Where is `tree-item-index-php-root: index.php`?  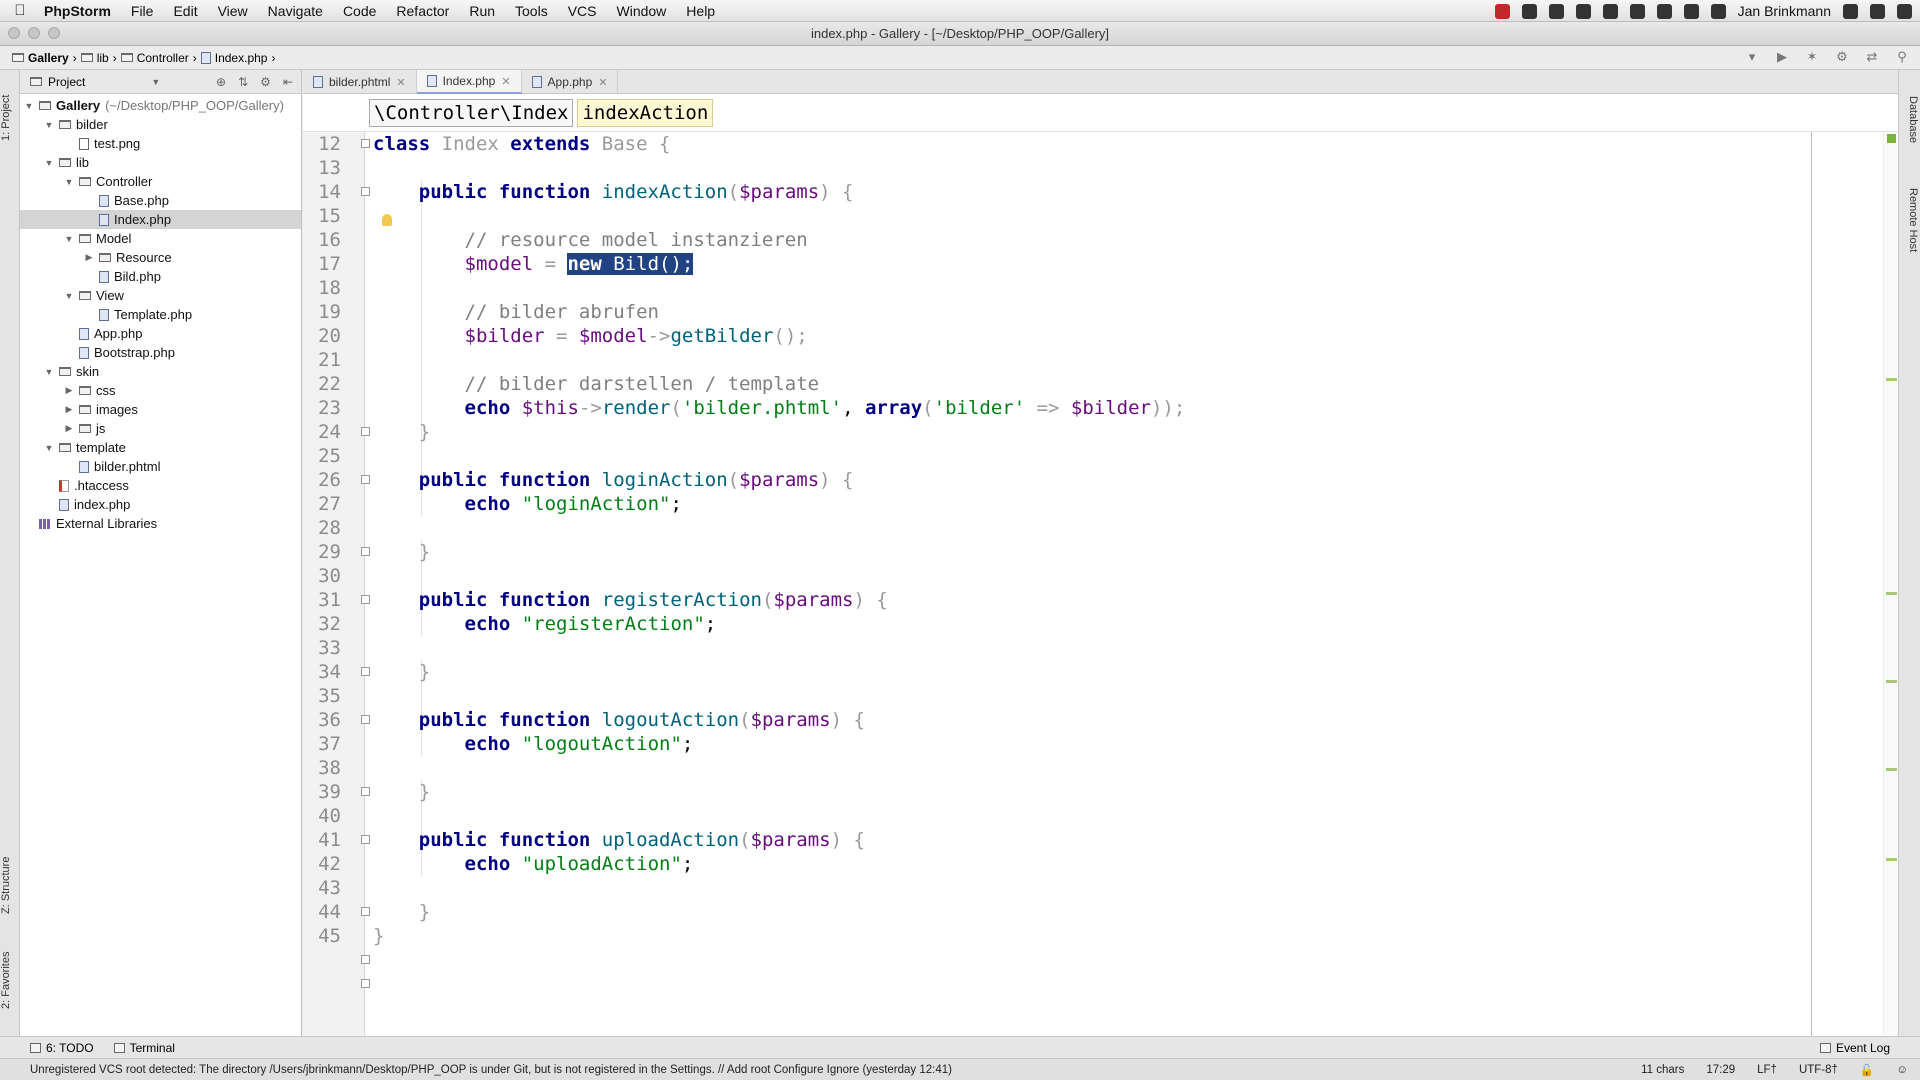
tree-item-index-php-root: index.php is located at coordinates (160, 504).